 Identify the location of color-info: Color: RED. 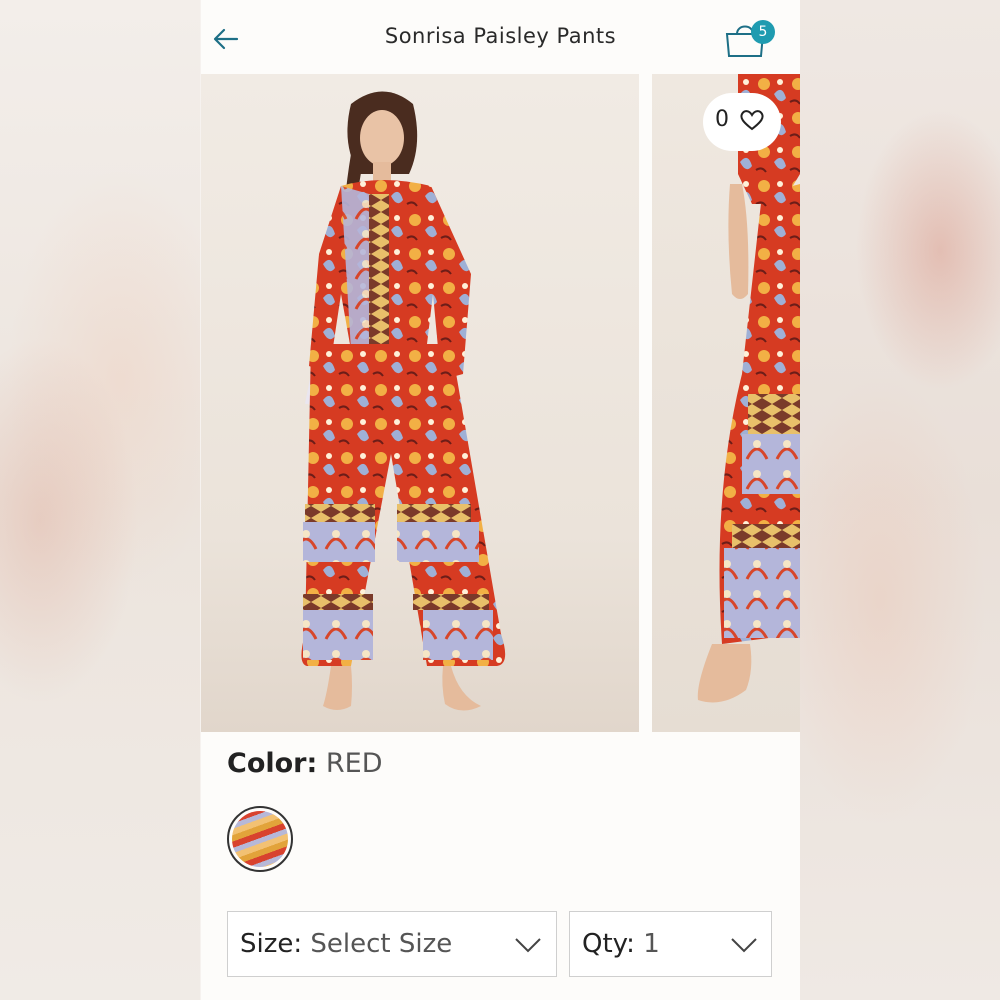
(305, 763).